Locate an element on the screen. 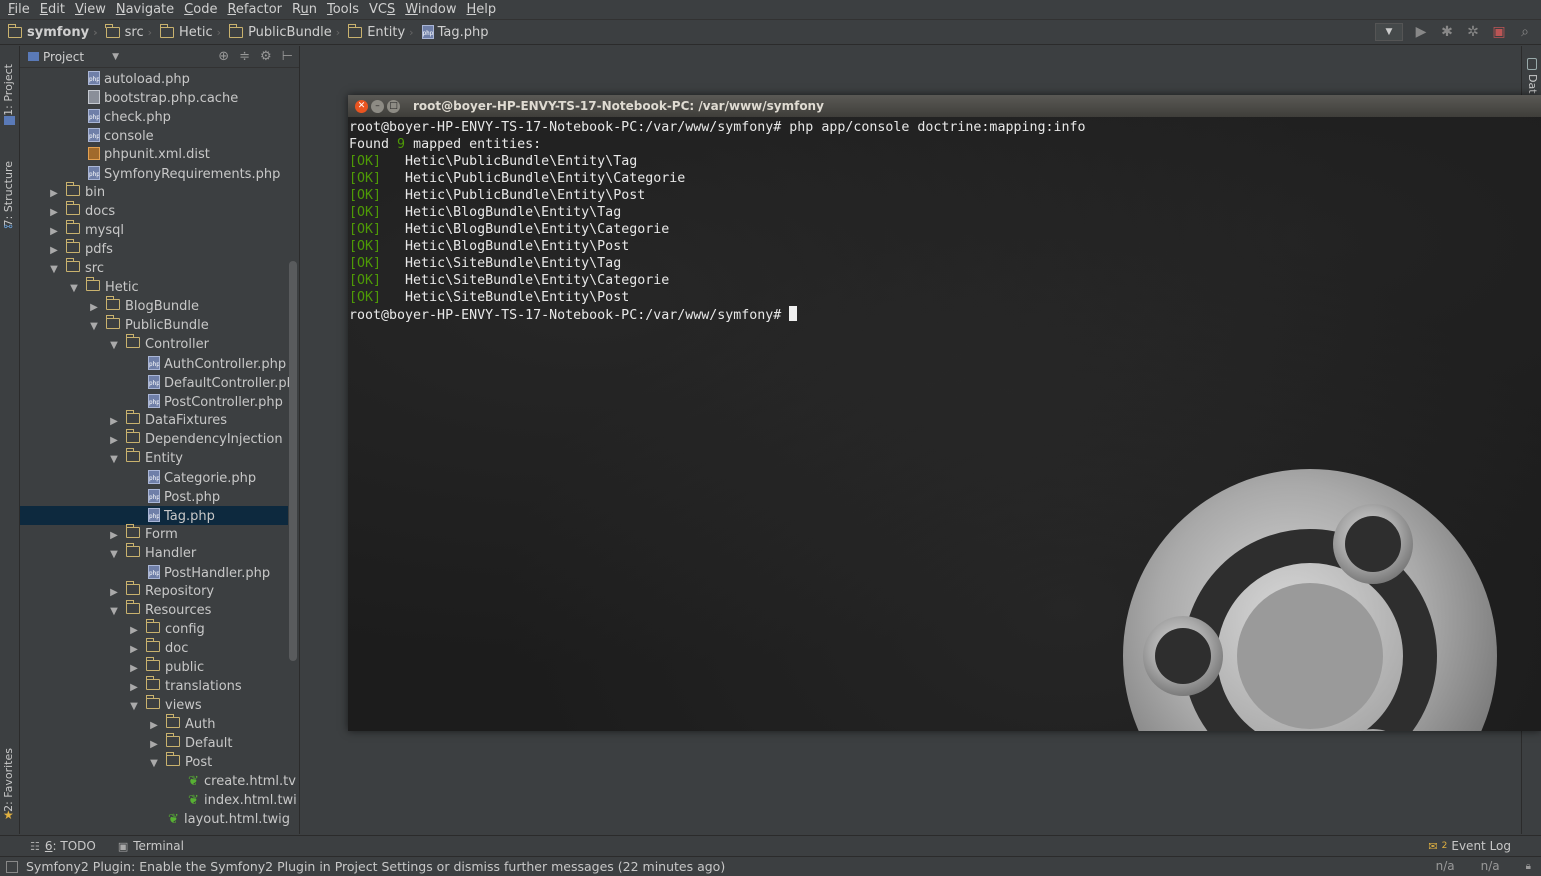 The image size is (1541, 876). tree-item: php PostHandler.php is located at coordinates (154, 572).